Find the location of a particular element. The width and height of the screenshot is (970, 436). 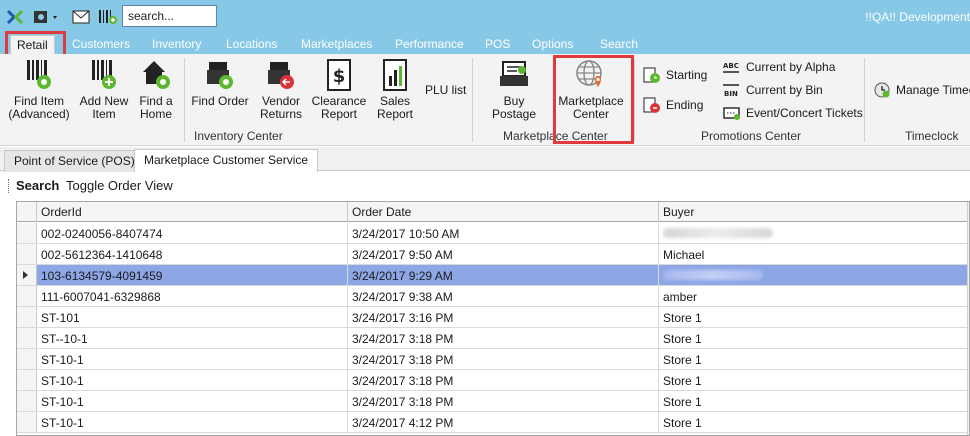

cell-buyer: amber is located at coordinates (813, 296).